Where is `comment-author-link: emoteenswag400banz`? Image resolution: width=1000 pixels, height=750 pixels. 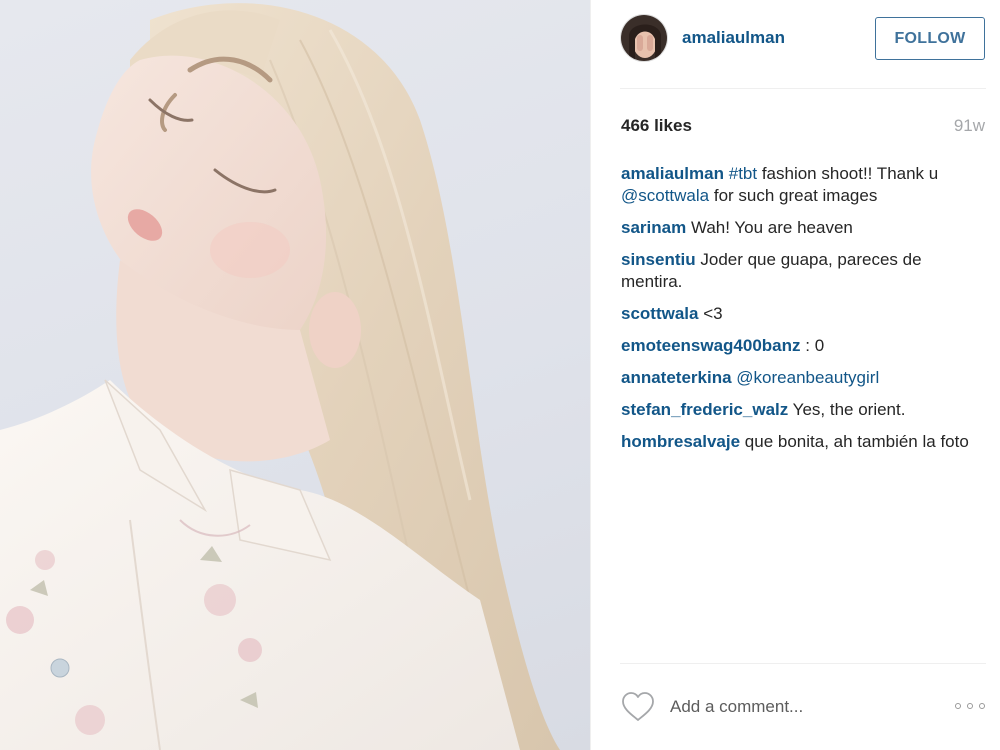 comment-author-link: emoteenswag400banz is located at coordinates (711, 345).